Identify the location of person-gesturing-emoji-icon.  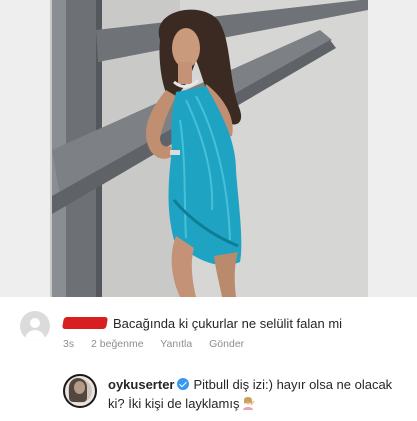
(249, 403).